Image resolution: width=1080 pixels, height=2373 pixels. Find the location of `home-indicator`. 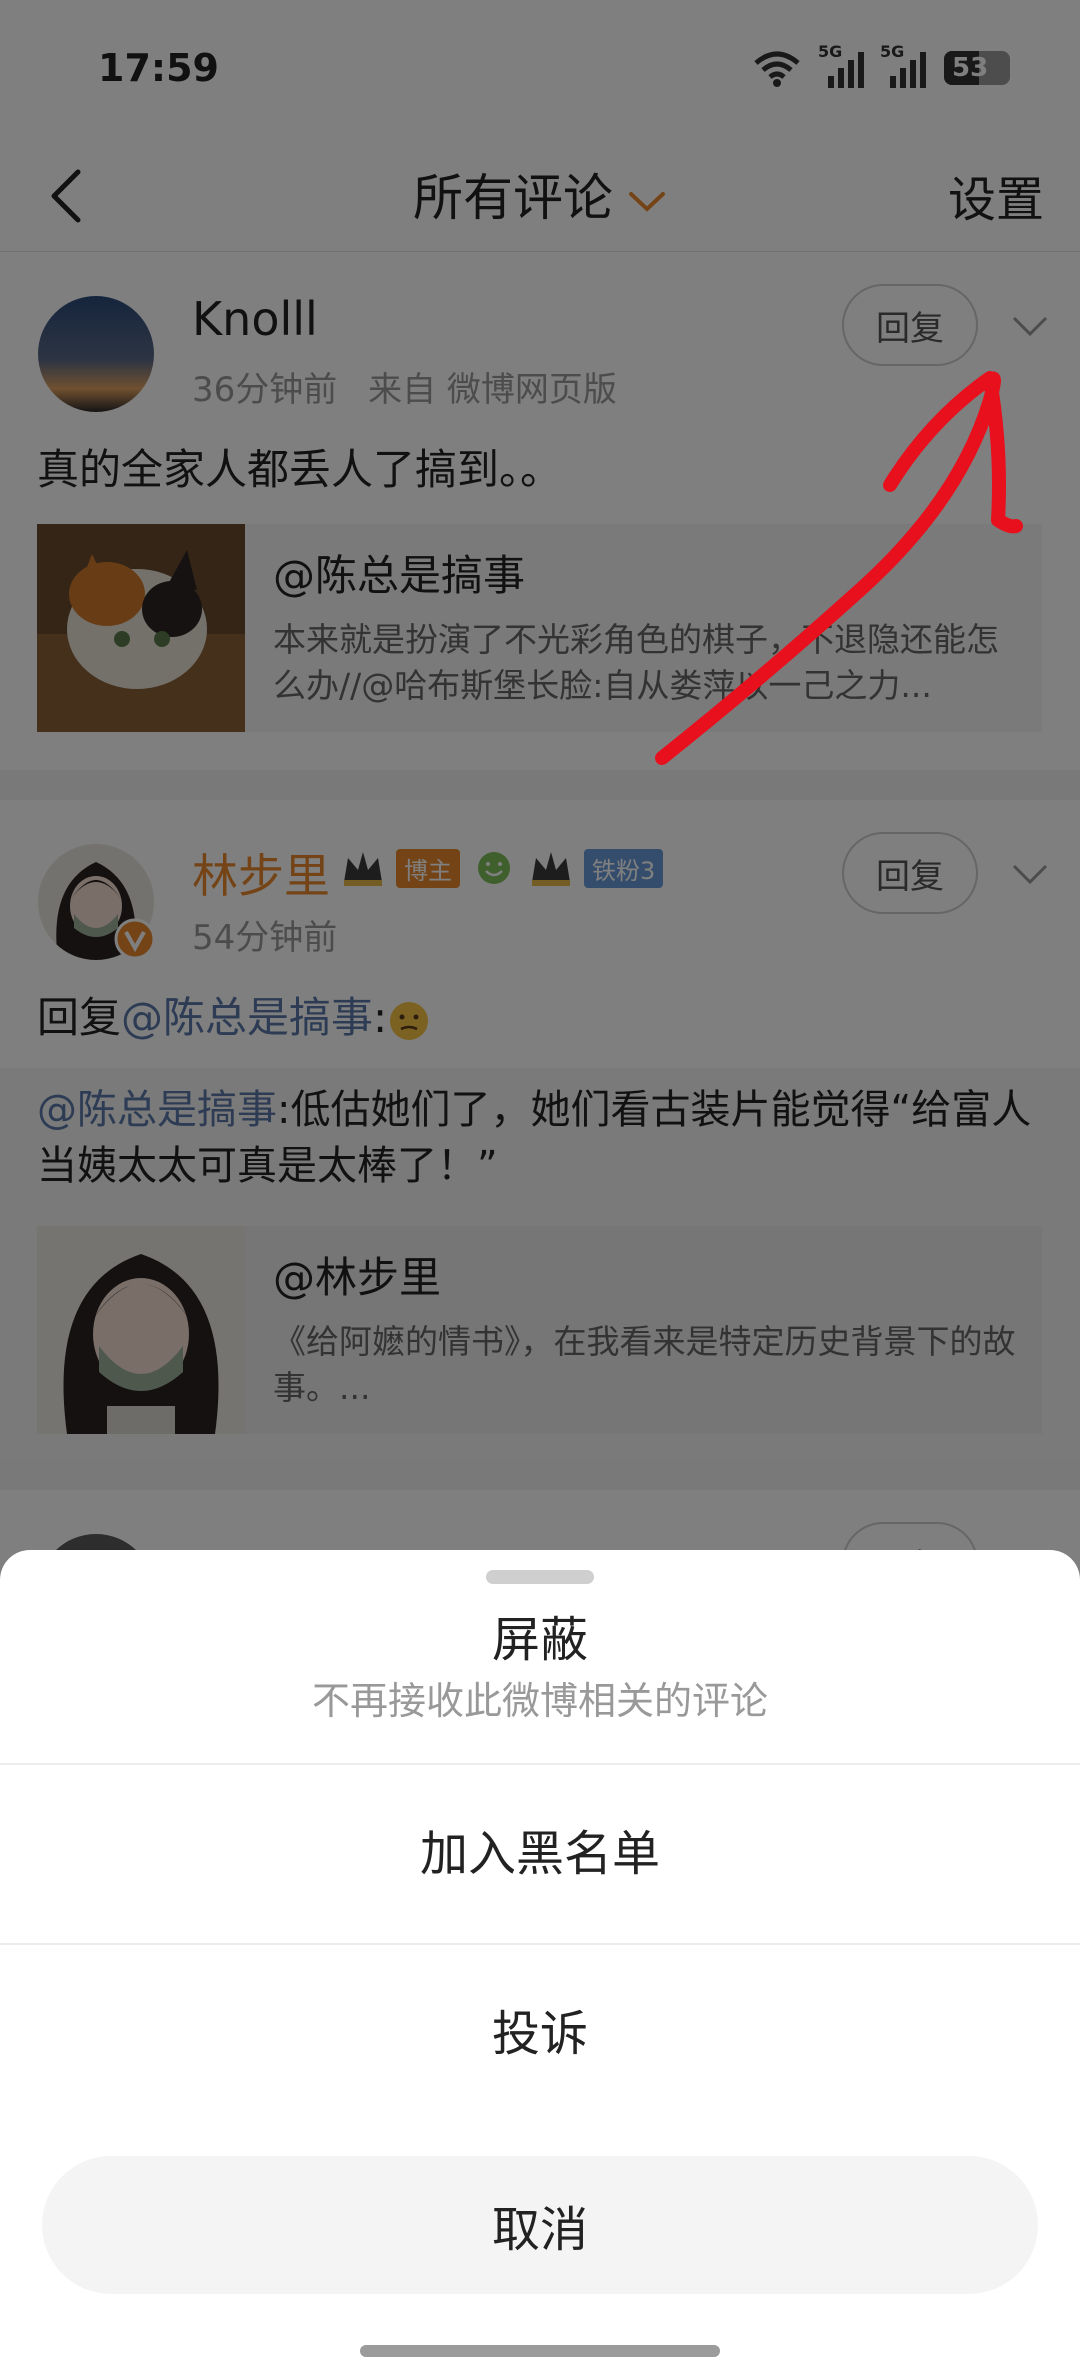

home-indicator is located at coordinates (540, 2351).